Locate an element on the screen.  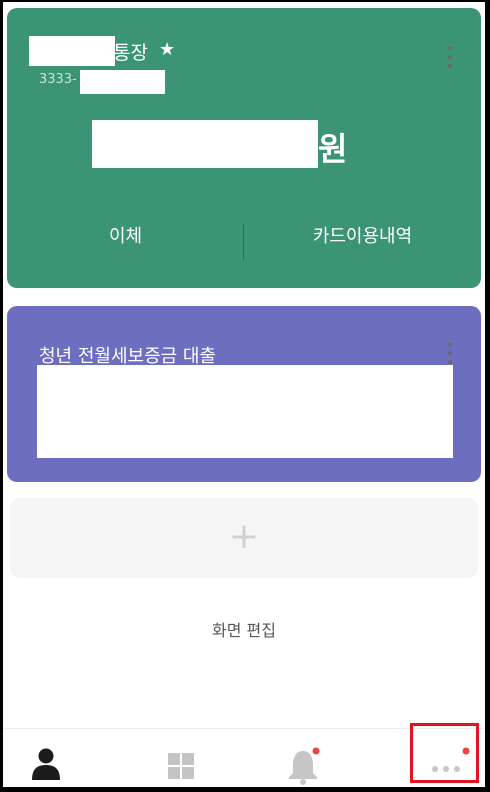
tab-menu is located at coordinates (183, 758).